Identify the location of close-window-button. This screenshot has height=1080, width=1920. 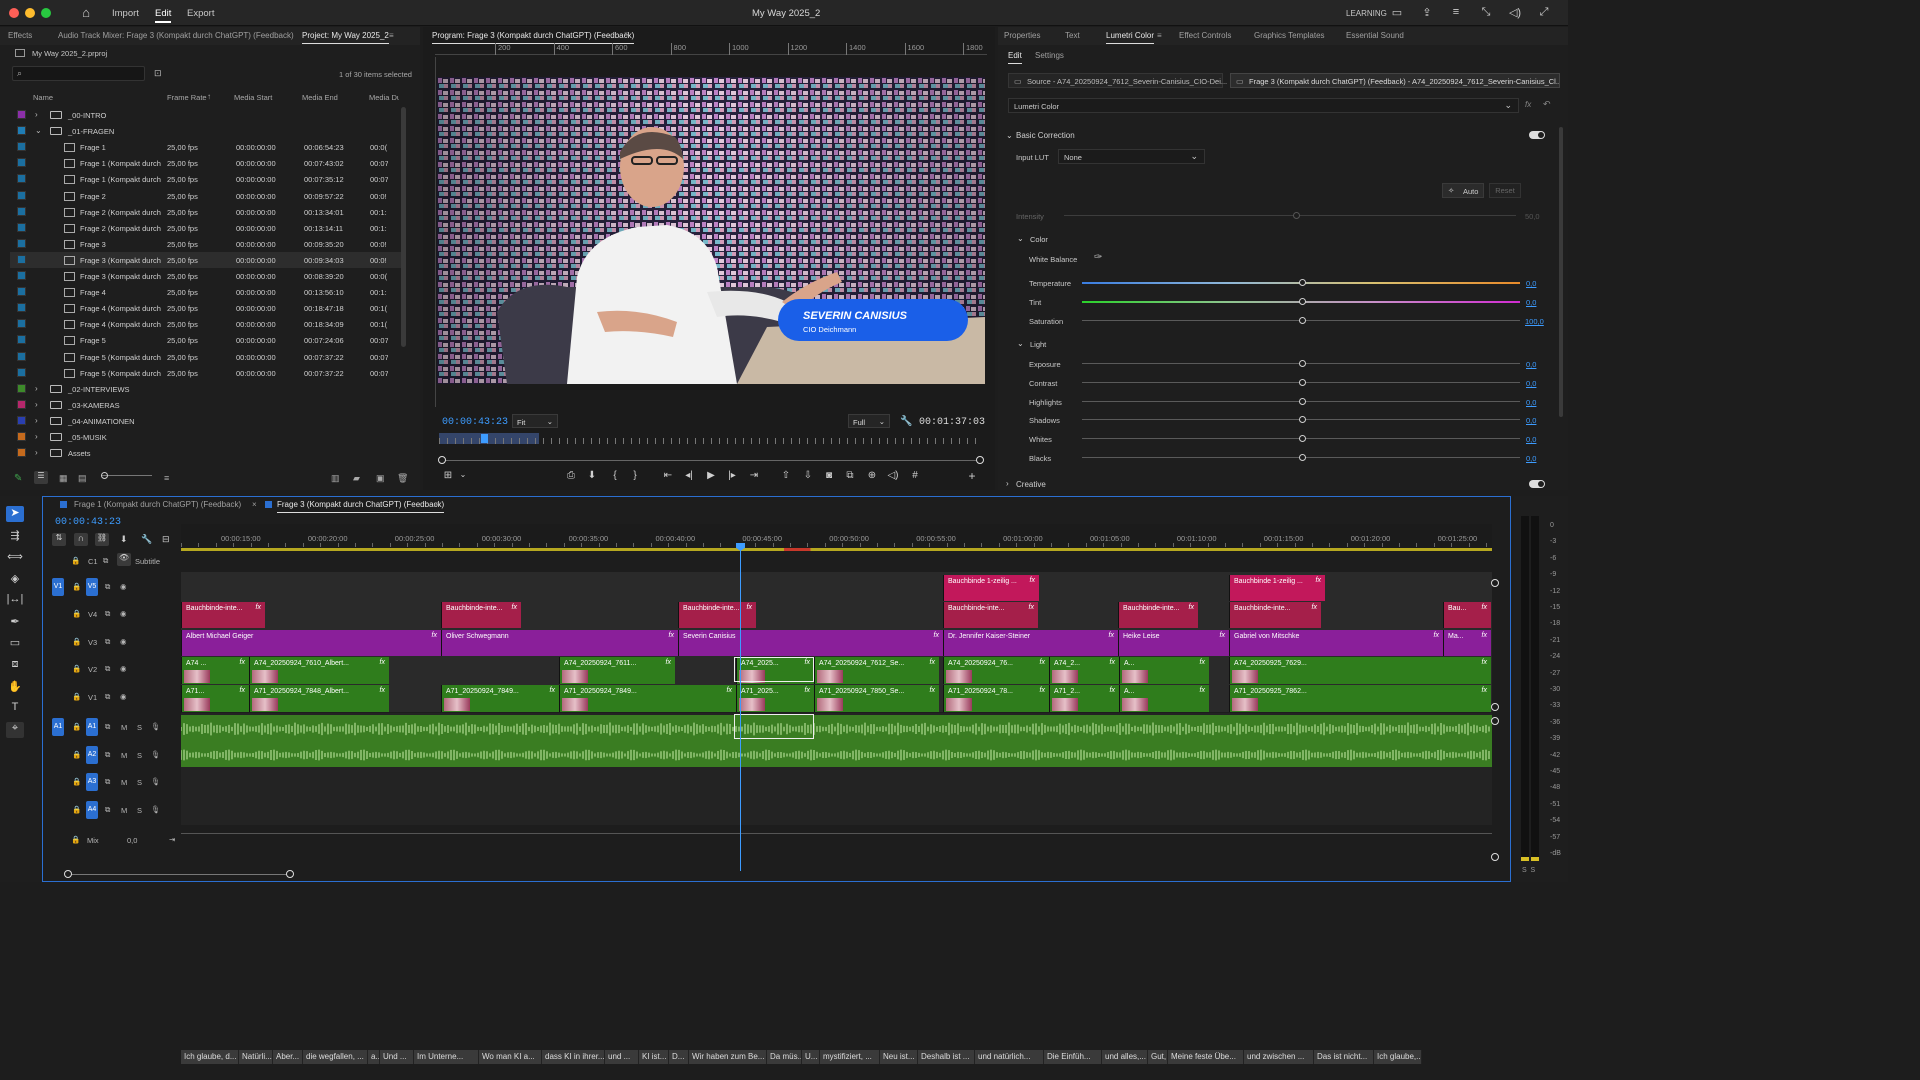
(14, 13).